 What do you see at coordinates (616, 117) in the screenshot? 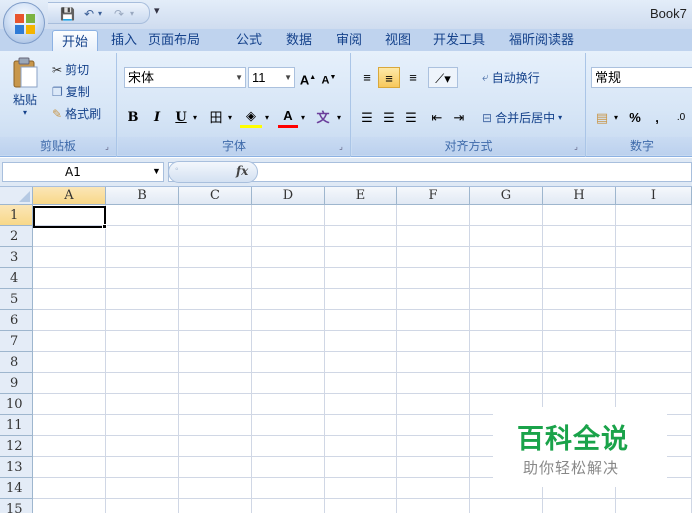
I see `currency-dropdown-icon: ▾` at bounding box center [616, 117].